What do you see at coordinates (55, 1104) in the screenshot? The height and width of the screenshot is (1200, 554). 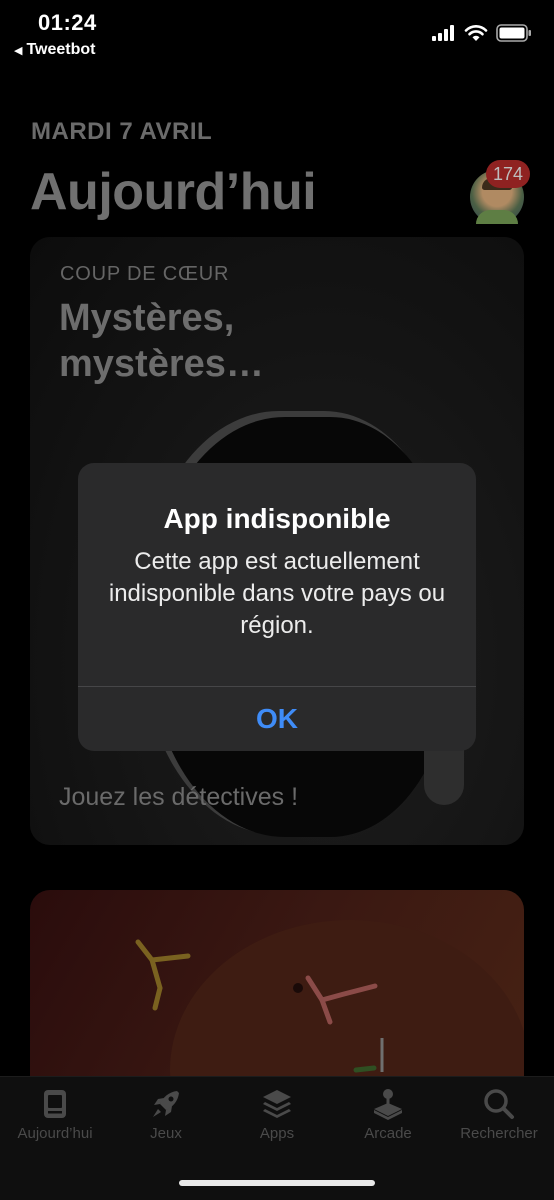 I see `today-icon` at bounding box center [55, 1104].